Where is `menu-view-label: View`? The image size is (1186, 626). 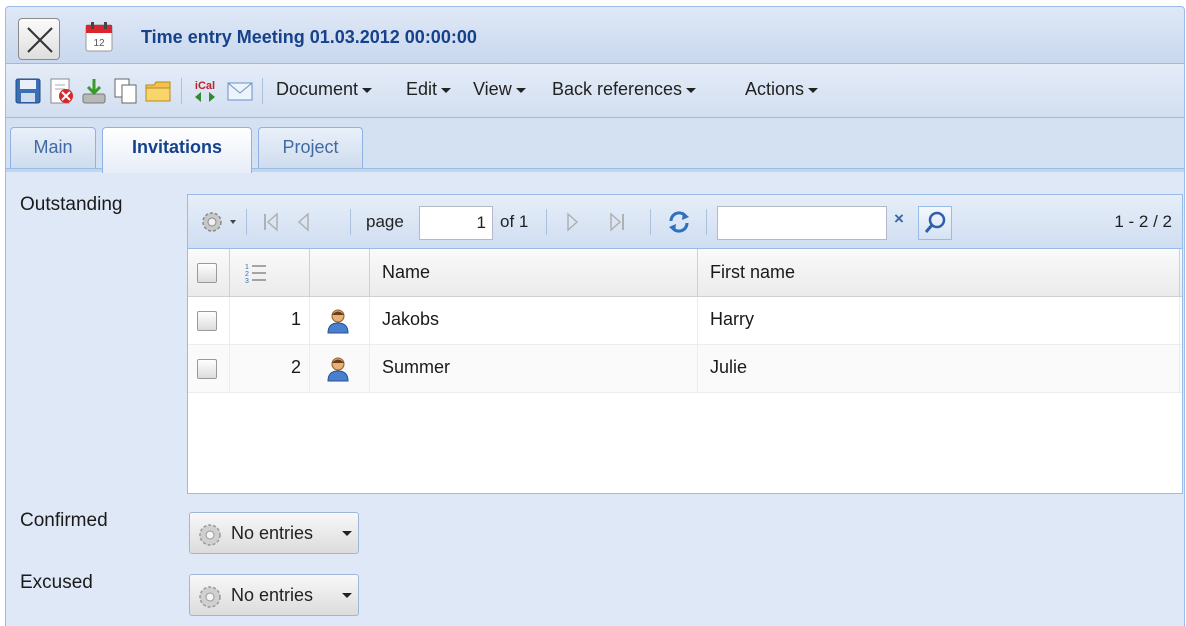
menu-view-label: View is located at coordinates (492, 89).